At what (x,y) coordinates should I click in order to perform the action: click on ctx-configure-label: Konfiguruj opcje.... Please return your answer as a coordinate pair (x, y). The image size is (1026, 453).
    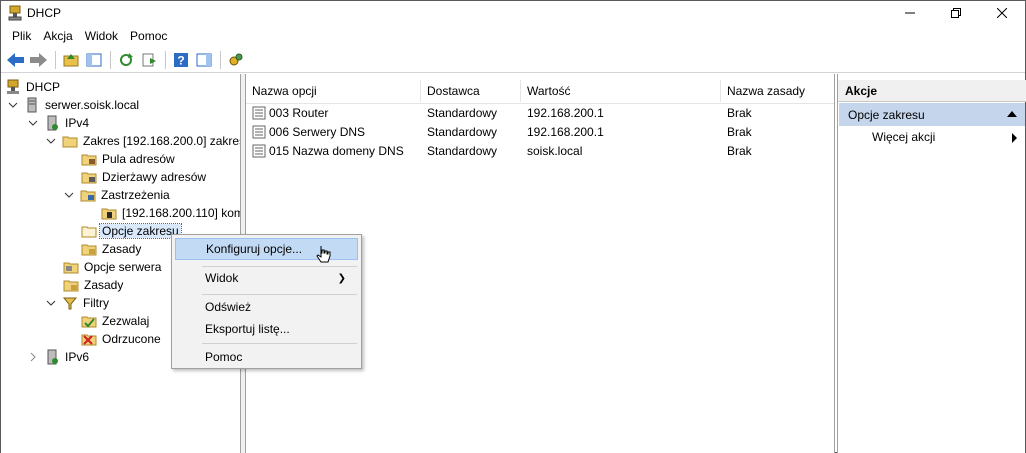
    Looking at the image, I should click on (254, 249).